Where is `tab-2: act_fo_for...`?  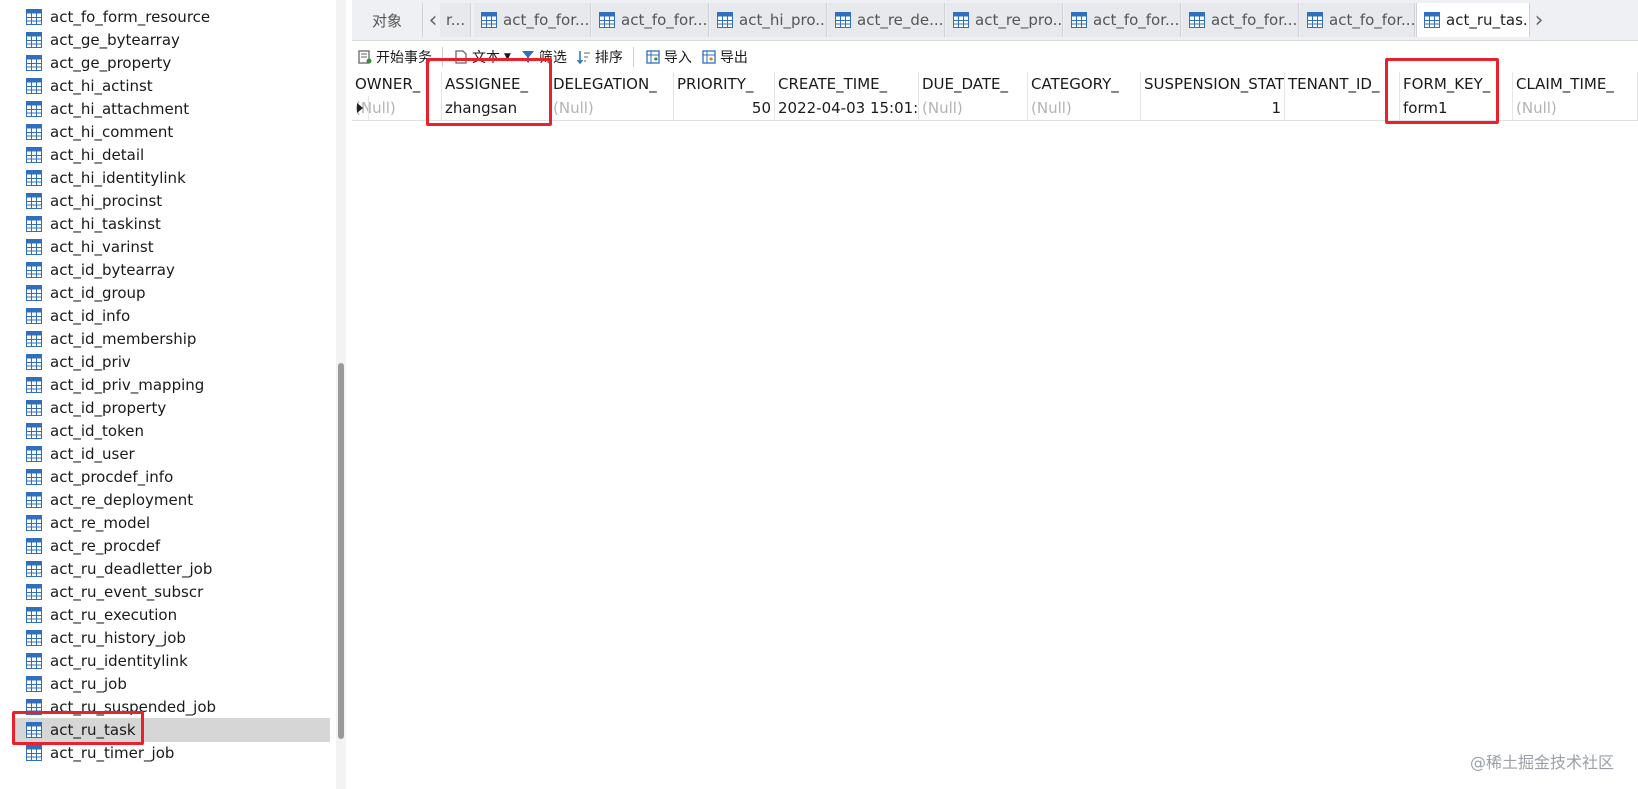 tab-2: act_fo_for... is located at coordinates (650, 20).